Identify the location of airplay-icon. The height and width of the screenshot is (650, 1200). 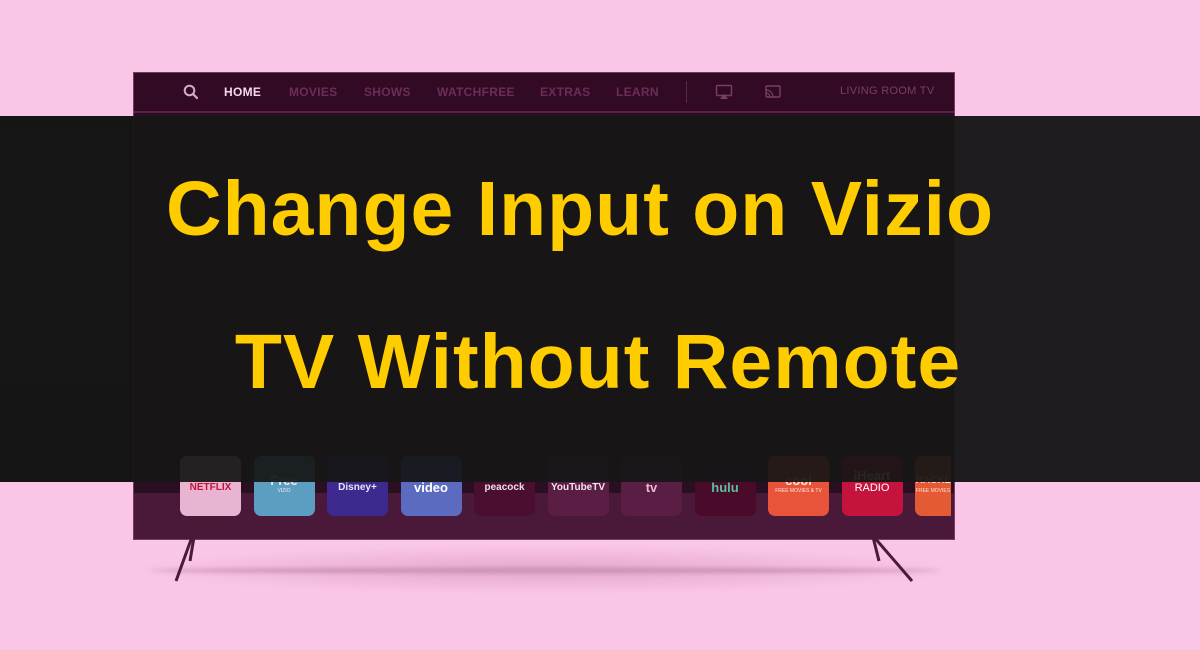
(724, 92).